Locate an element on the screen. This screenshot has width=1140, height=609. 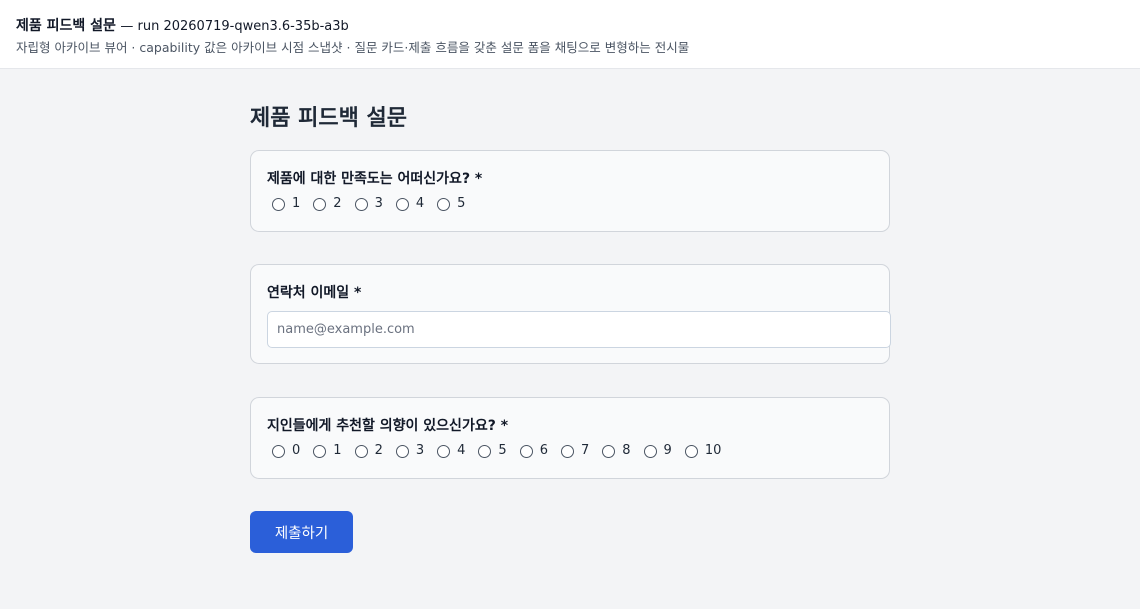
question-label: 지인들에게 추천할 의향이 있으신가요? * is located at coordinates (388, 426).